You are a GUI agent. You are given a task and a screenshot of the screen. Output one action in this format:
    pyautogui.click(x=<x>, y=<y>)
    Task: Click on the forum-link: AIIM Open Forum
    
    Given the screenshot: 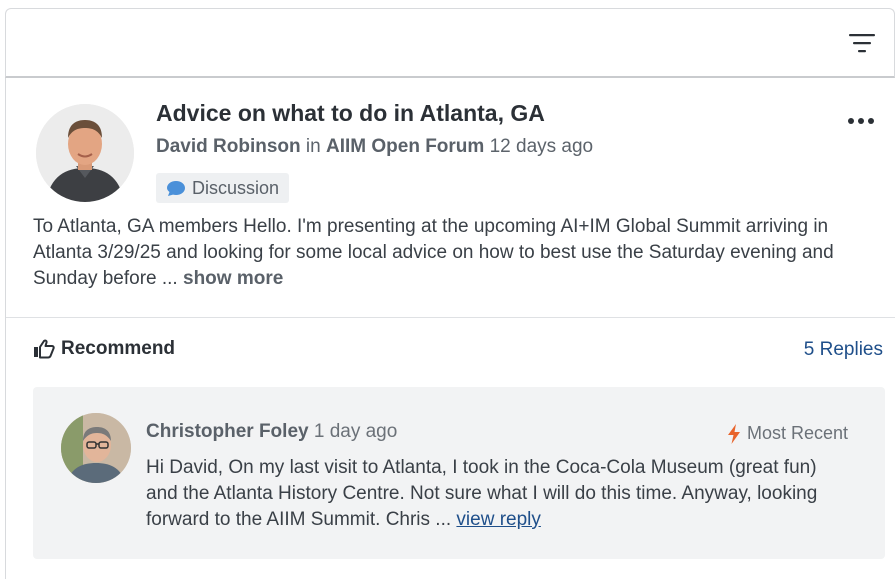 What is the action you would take?
    pyautogui.click(x=405, y=146)
    